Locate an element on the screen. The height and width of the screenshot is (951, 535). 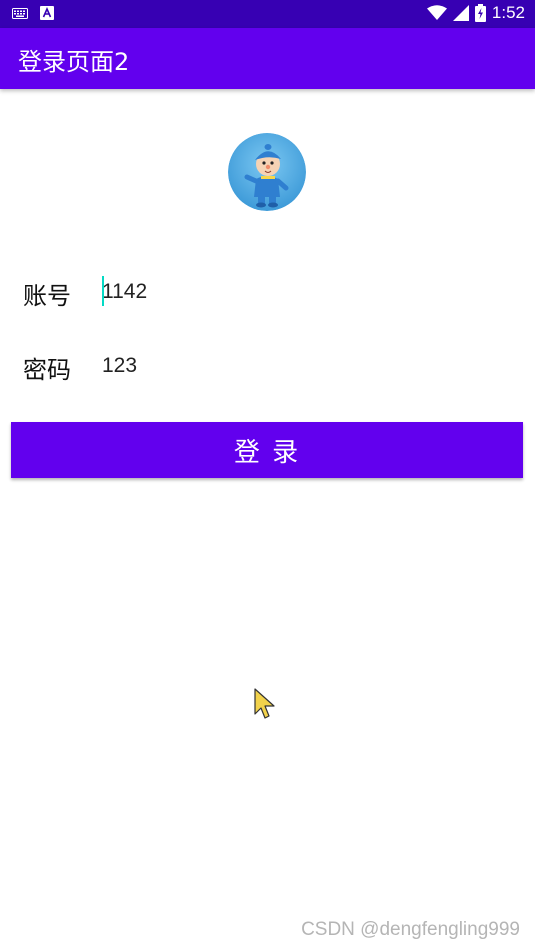
account-label: 账号 is located at coordinates (47, 296).